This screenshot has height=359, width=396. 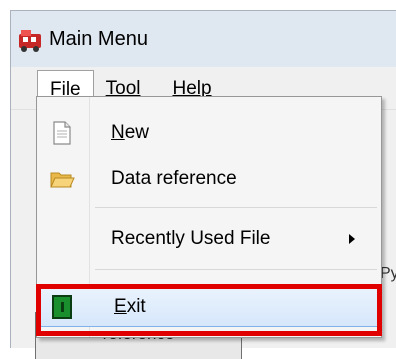 I want to click on exit-icon, so click(x=63, y=307).